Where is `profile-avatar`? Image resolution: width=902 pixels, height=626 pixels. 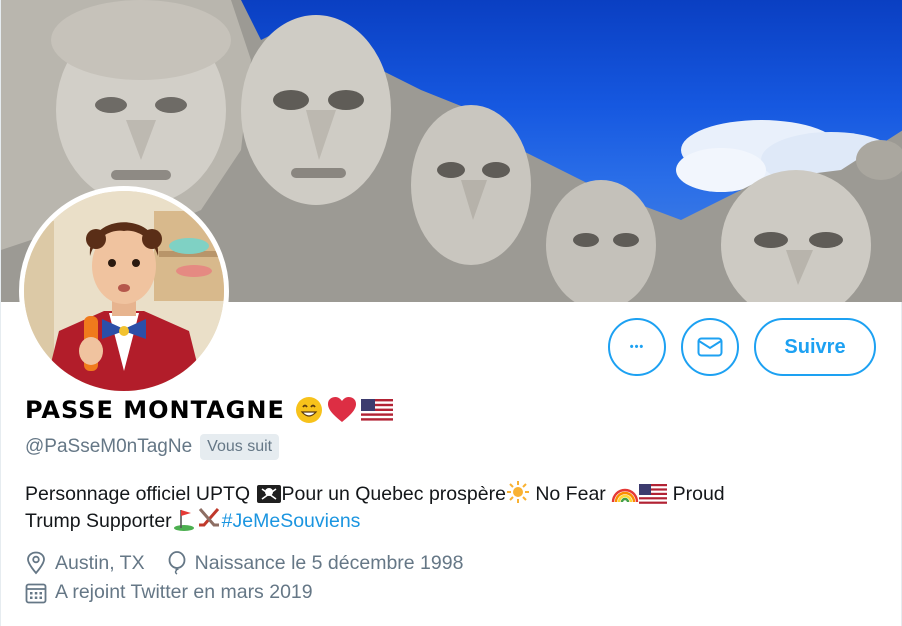 profile-avatar is located at coordinates (124, 291).